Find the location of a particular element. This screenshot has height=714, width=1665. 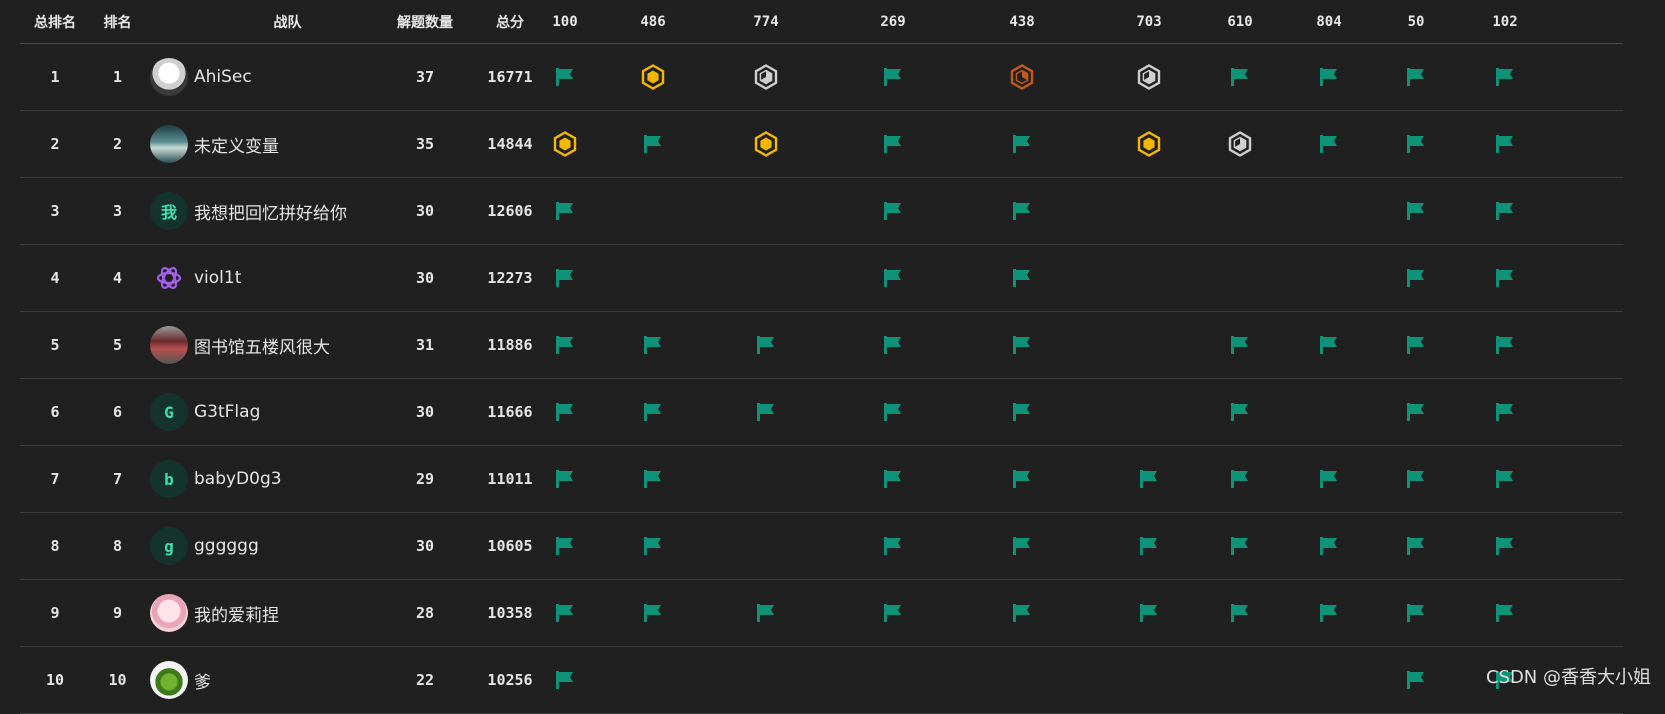

team-cell: 我的爱莉捏 is located at coordinates (265, 613).